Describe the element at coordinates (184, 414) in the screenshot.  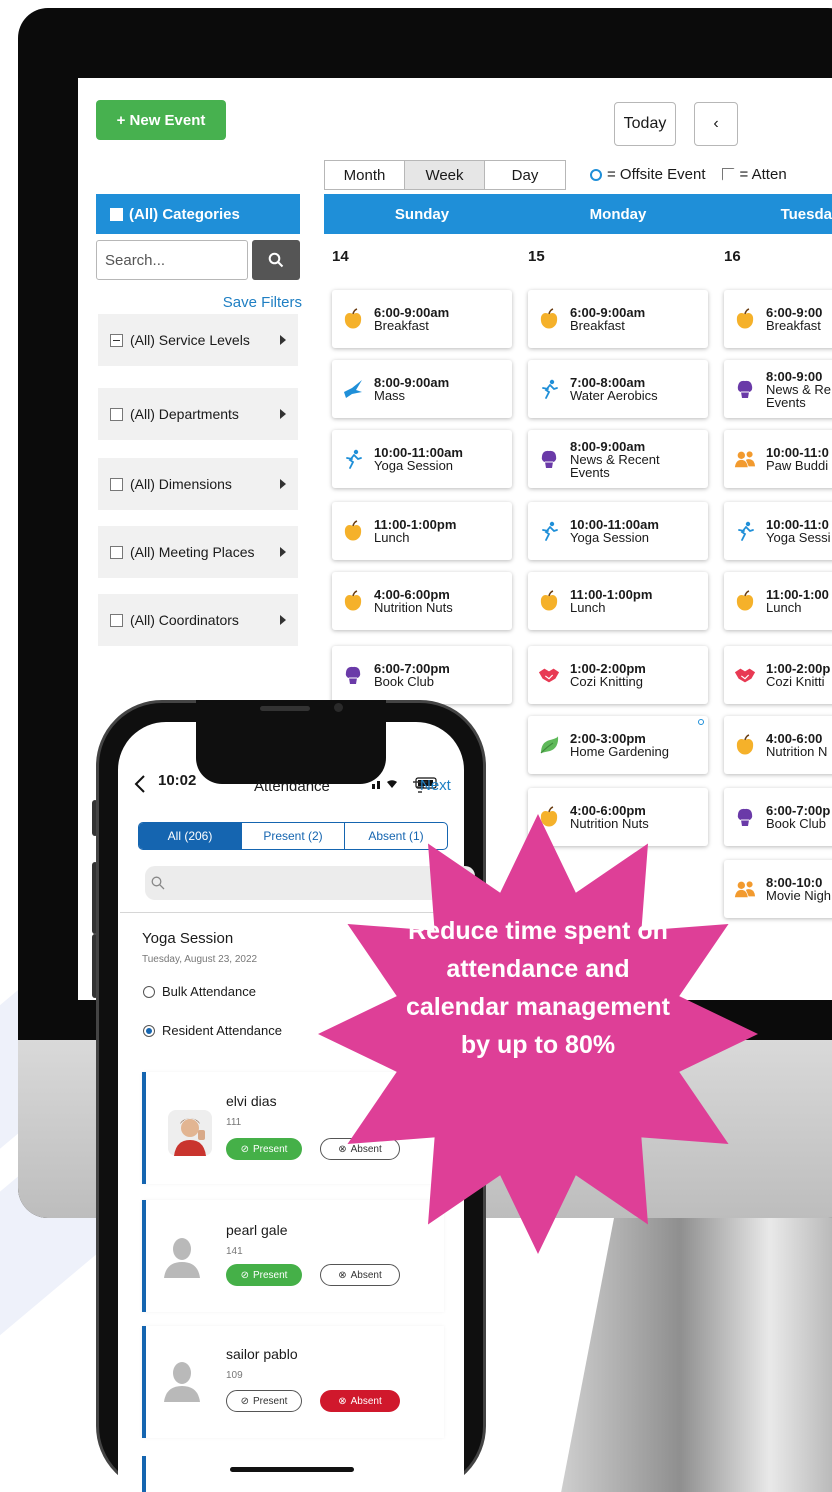
I see `filter-label: (All) Departments` at that location.